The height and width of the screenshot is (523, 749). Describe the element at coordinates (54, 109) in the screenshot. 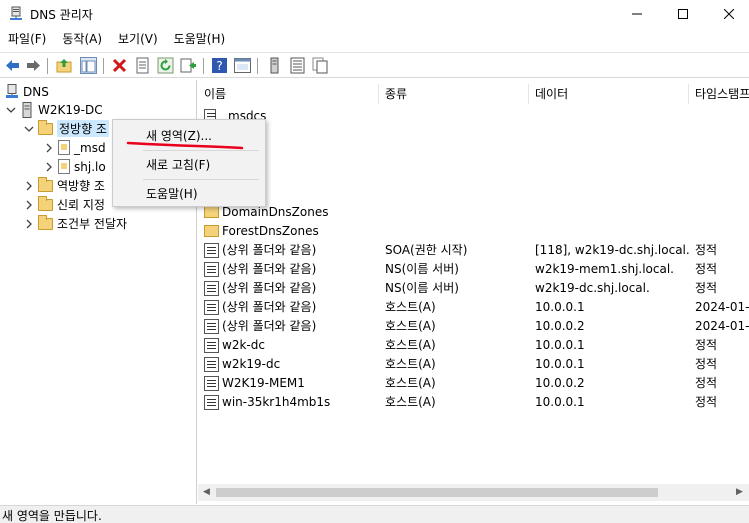

I see `tree-item-server: W2K19-DC` at that location.